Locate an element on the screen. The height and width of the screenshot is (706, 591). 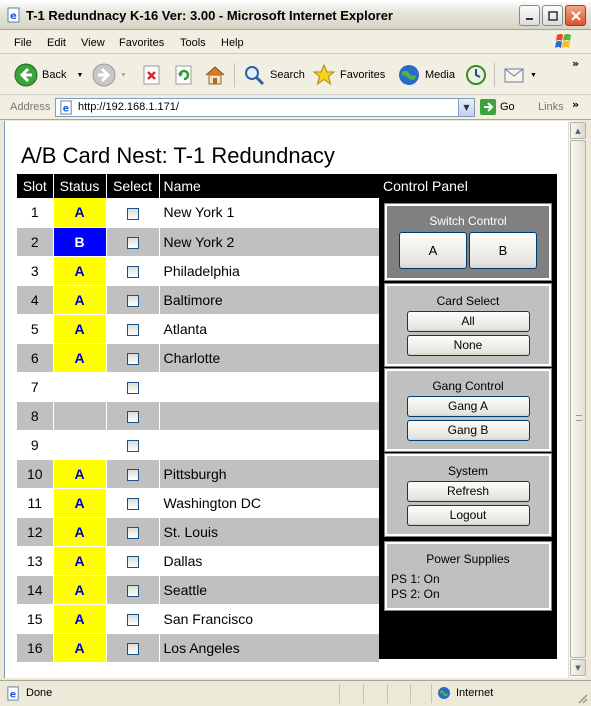
stop-icon is located at coordinates (151, 75).